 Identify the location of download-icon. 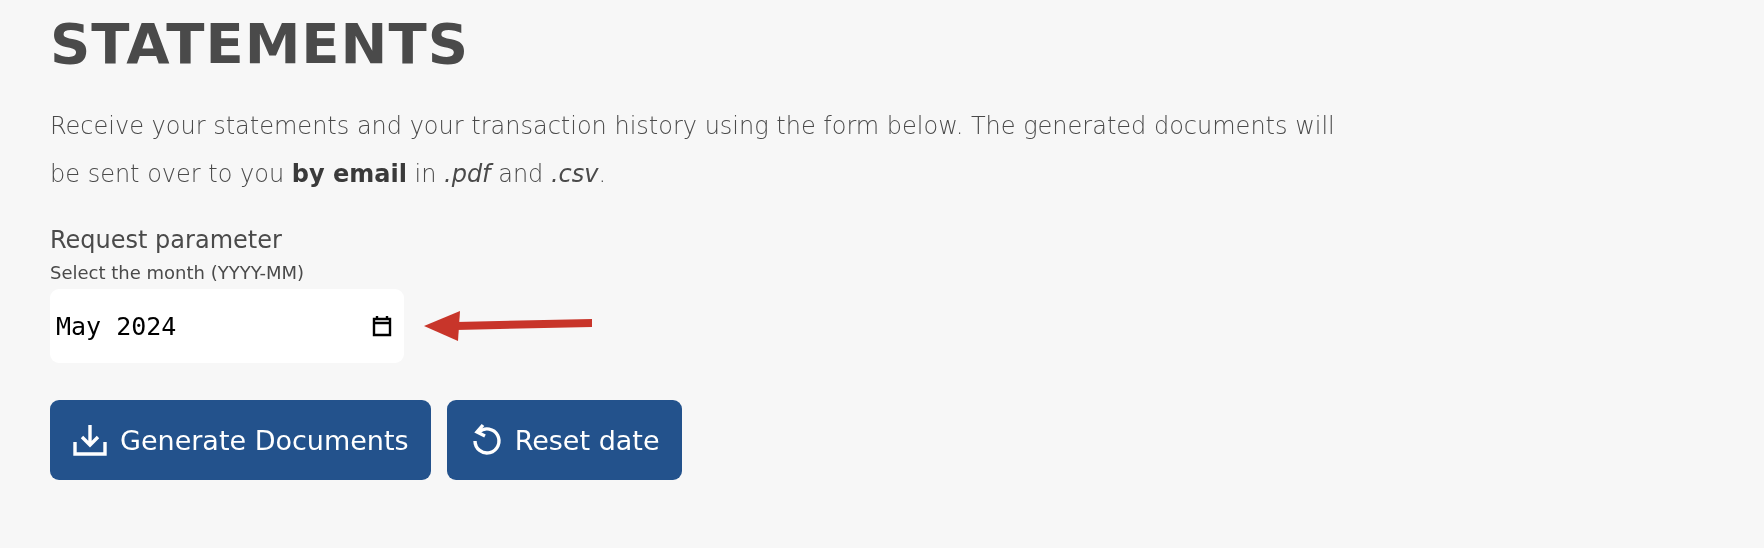
(90, 440).